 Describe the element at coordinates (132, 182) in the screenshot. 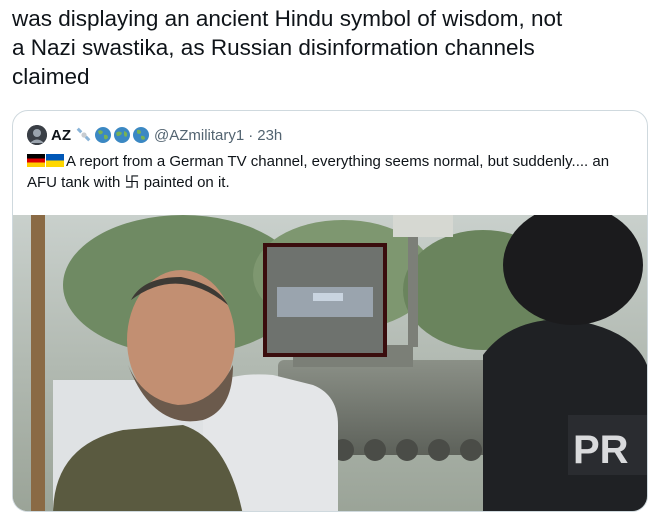

I see `symbol-glyph: 卐` at that location.